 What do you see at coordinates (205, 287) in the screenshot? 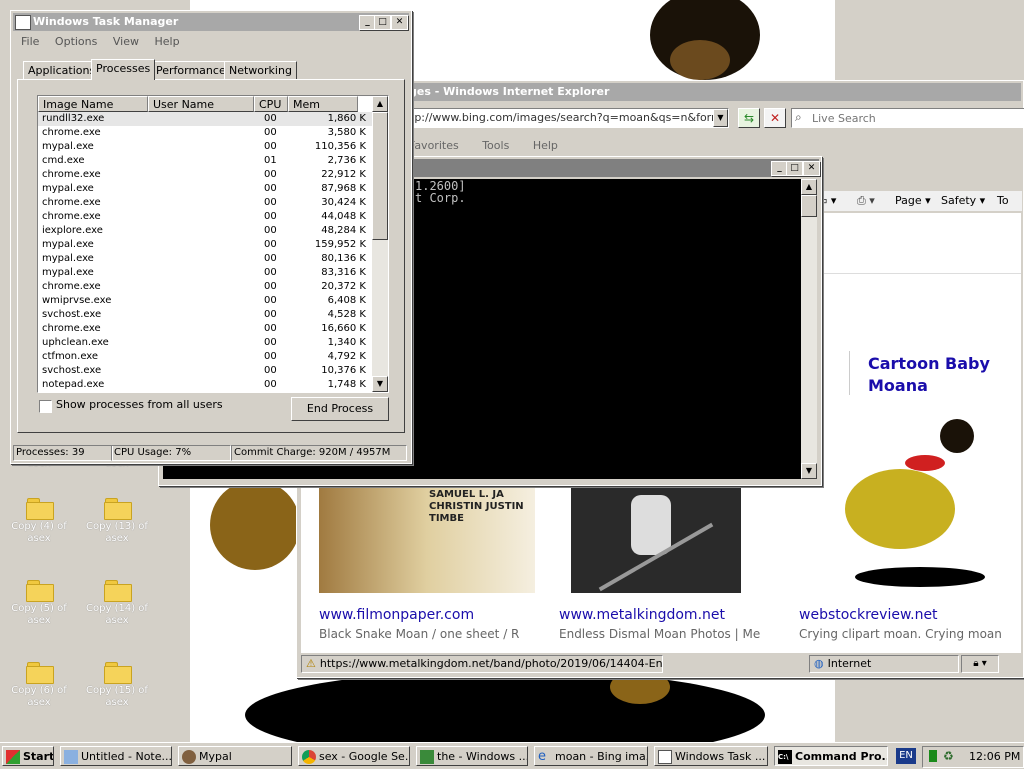
I see `table-row: chrome.exe 00 20,372 K` at bounding box center [205, 287].